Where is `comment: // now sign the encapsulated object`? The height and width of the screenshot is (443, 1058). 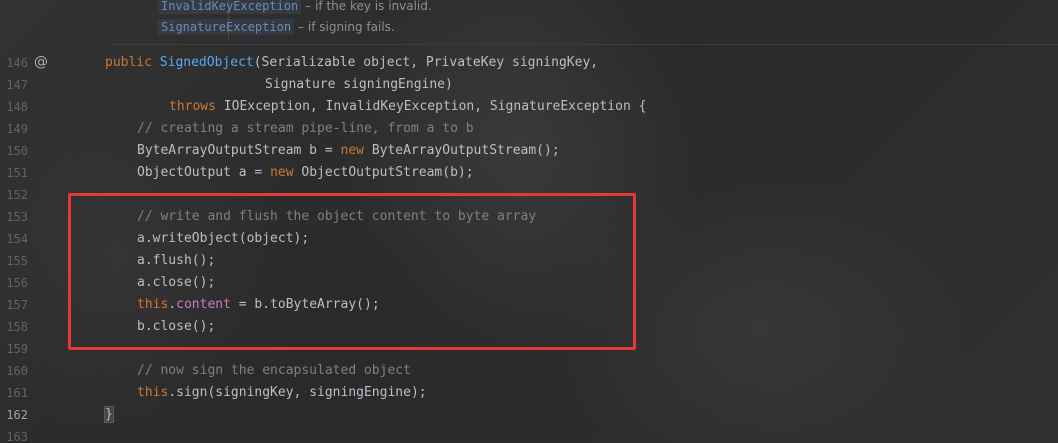
comment: // now sign the encapsulated object is located at coordinates (274, 370).